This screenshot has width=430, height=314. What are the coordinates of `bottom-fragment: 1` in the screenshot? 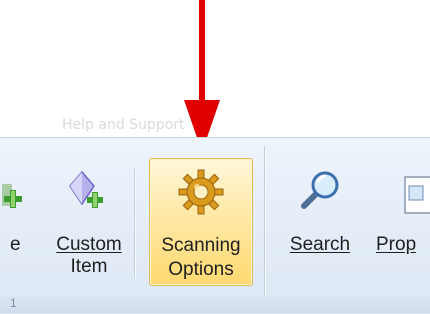 It's located at (13, 303).